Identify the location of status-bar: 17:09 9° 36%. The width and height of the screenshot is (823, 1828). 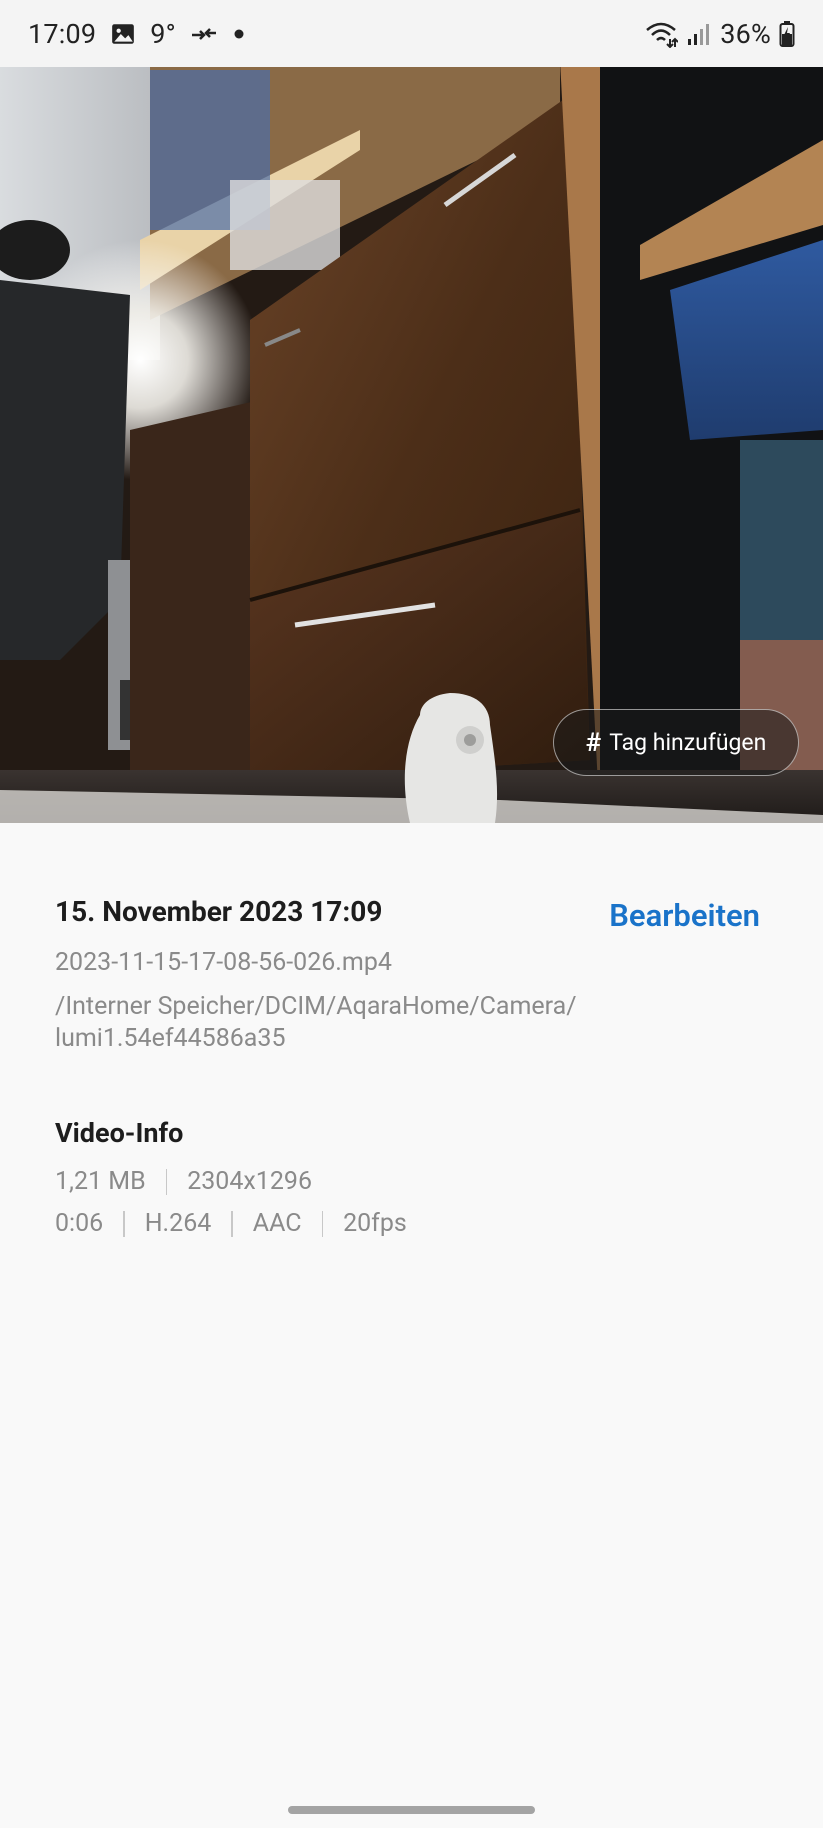
(411, 33).